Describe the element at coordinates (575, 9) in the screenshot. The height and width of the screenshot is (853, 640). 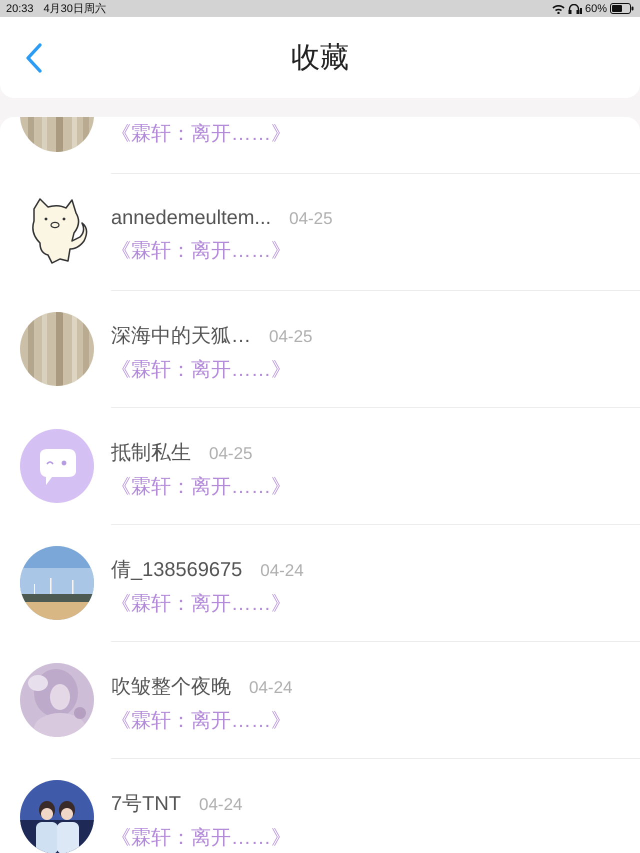
I see `headphones-icon` at that location.